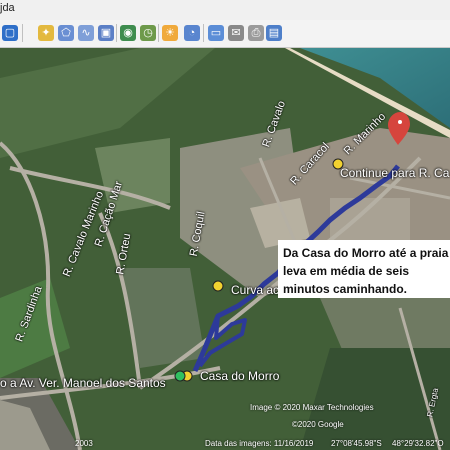  Describe the element at coordinates (345, 289) in the screenshot. I see `callout-line-3: minutos caminhando.` at that location.